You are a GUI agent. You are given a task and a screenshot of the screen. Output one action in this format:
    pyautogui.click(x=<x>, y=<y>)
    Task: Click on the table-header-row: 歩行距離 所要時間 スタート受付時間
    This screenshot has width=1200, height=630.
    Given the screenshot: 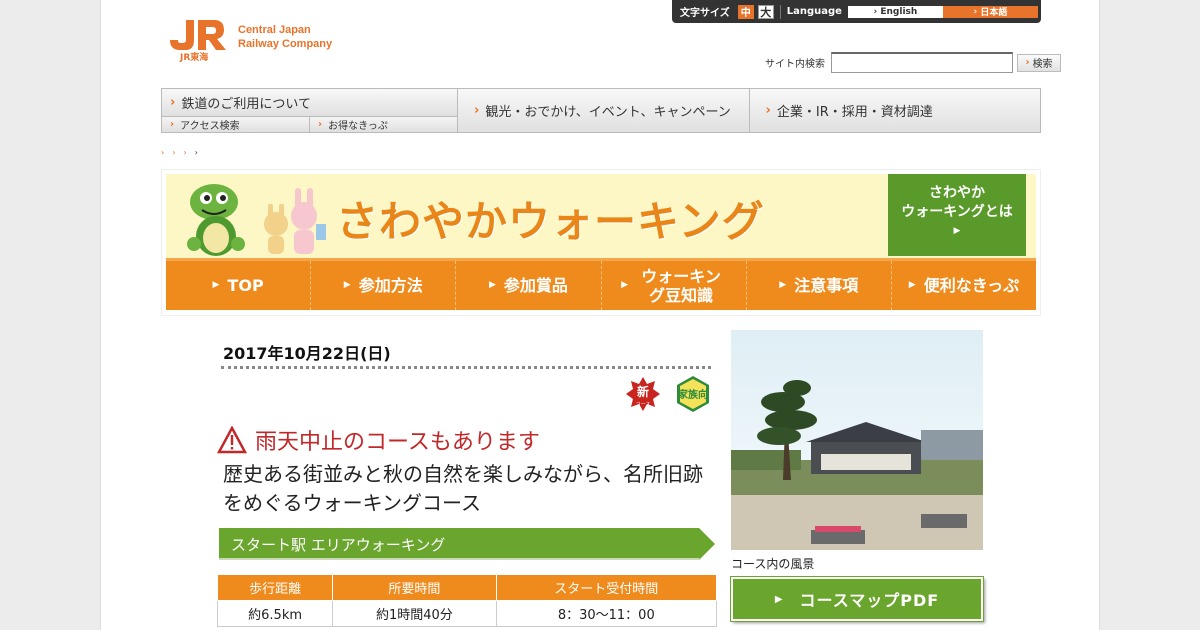 What is the action you would take?
    pyautogui.click(x=467, y=587)
    